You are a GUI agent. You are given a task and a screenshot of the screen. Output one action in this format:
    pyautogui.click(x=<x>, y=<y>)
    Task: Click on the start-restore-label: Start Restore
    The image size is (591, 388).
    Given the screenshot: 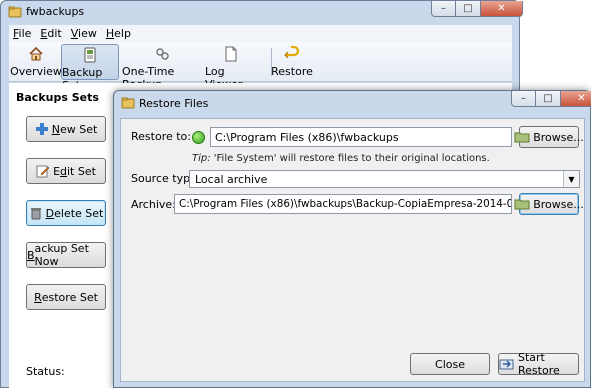 What is the action you would take?
    pyautogui.click(x=539, y=364)
    